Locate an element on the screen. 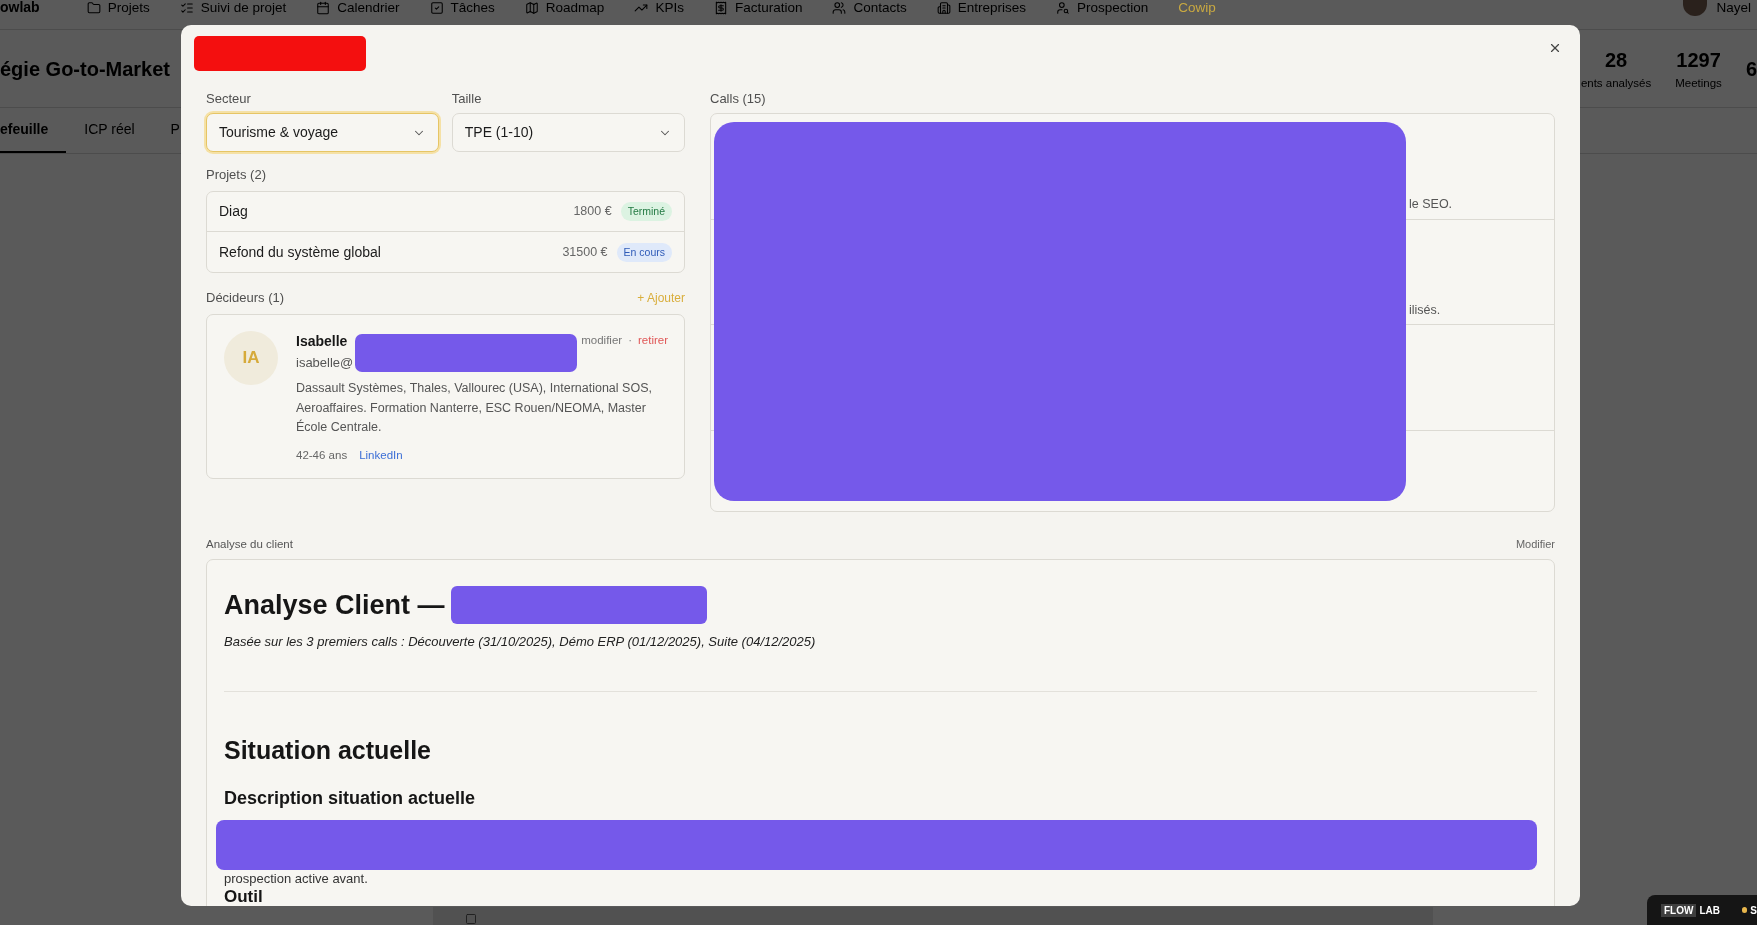 The height and width of the screenshot is (925, 1757). nav-link: Cowip is located at coordinates (1197, 7).